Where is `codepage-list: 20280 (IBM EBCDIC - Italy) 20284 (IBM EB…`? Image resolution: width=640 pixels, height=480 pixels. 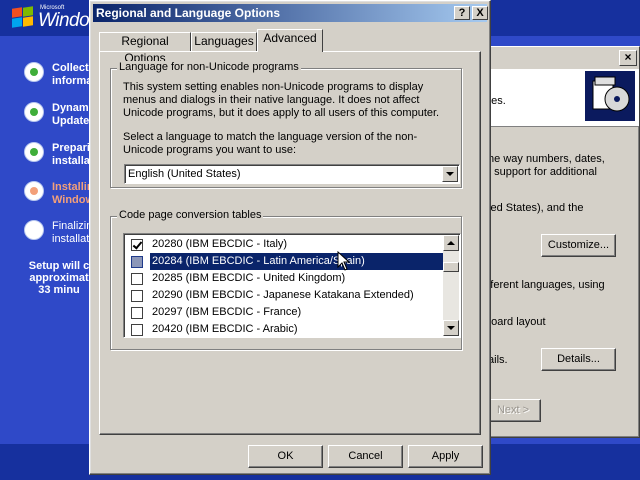 codepage-list: 20280 (IBM EBCDIC - Italy) 20284 (IBM EB… is located at coordinates (292, 285).